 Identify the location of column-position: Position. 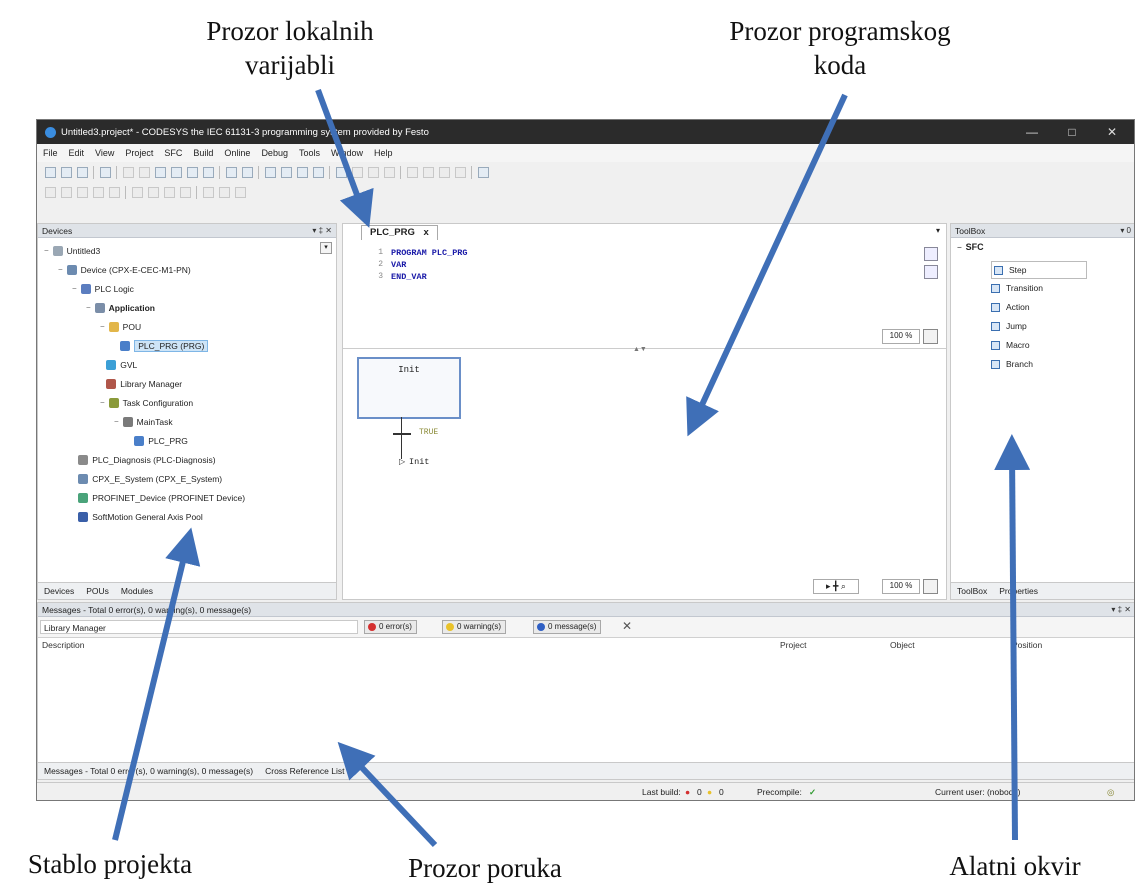
(1027, 645).